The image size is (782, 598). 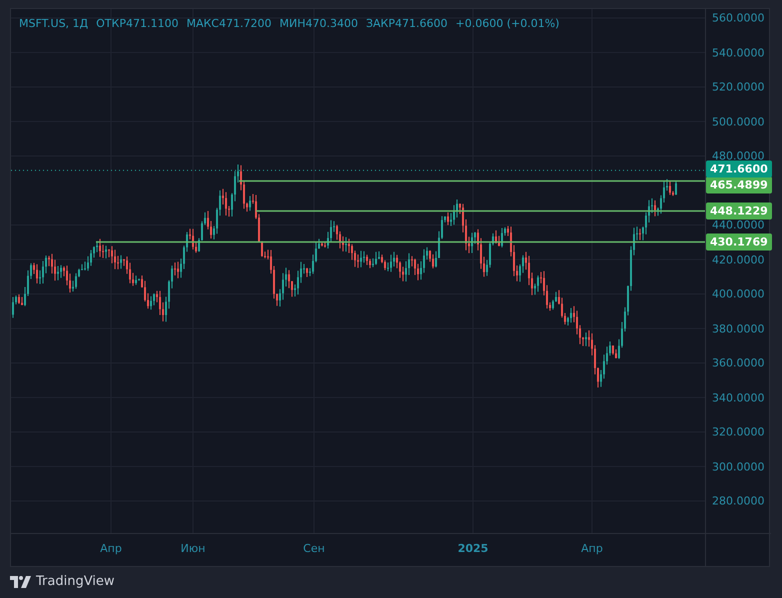 What do you see at coordinates (318, 23) in the screenshot?
I see `ohlc-value: МИН470.3400` at bounding box center [318, 23].